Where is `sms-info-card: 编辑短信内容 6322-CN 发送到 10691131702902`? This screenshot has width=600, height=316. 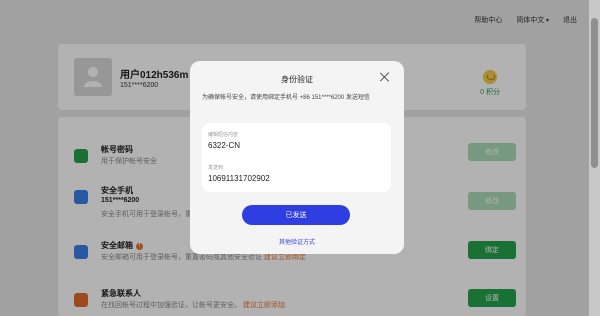
sms-info-card: 编辑短信内容 6322-CN 发送到 10691131702902 is located at coordinates (296, 157).